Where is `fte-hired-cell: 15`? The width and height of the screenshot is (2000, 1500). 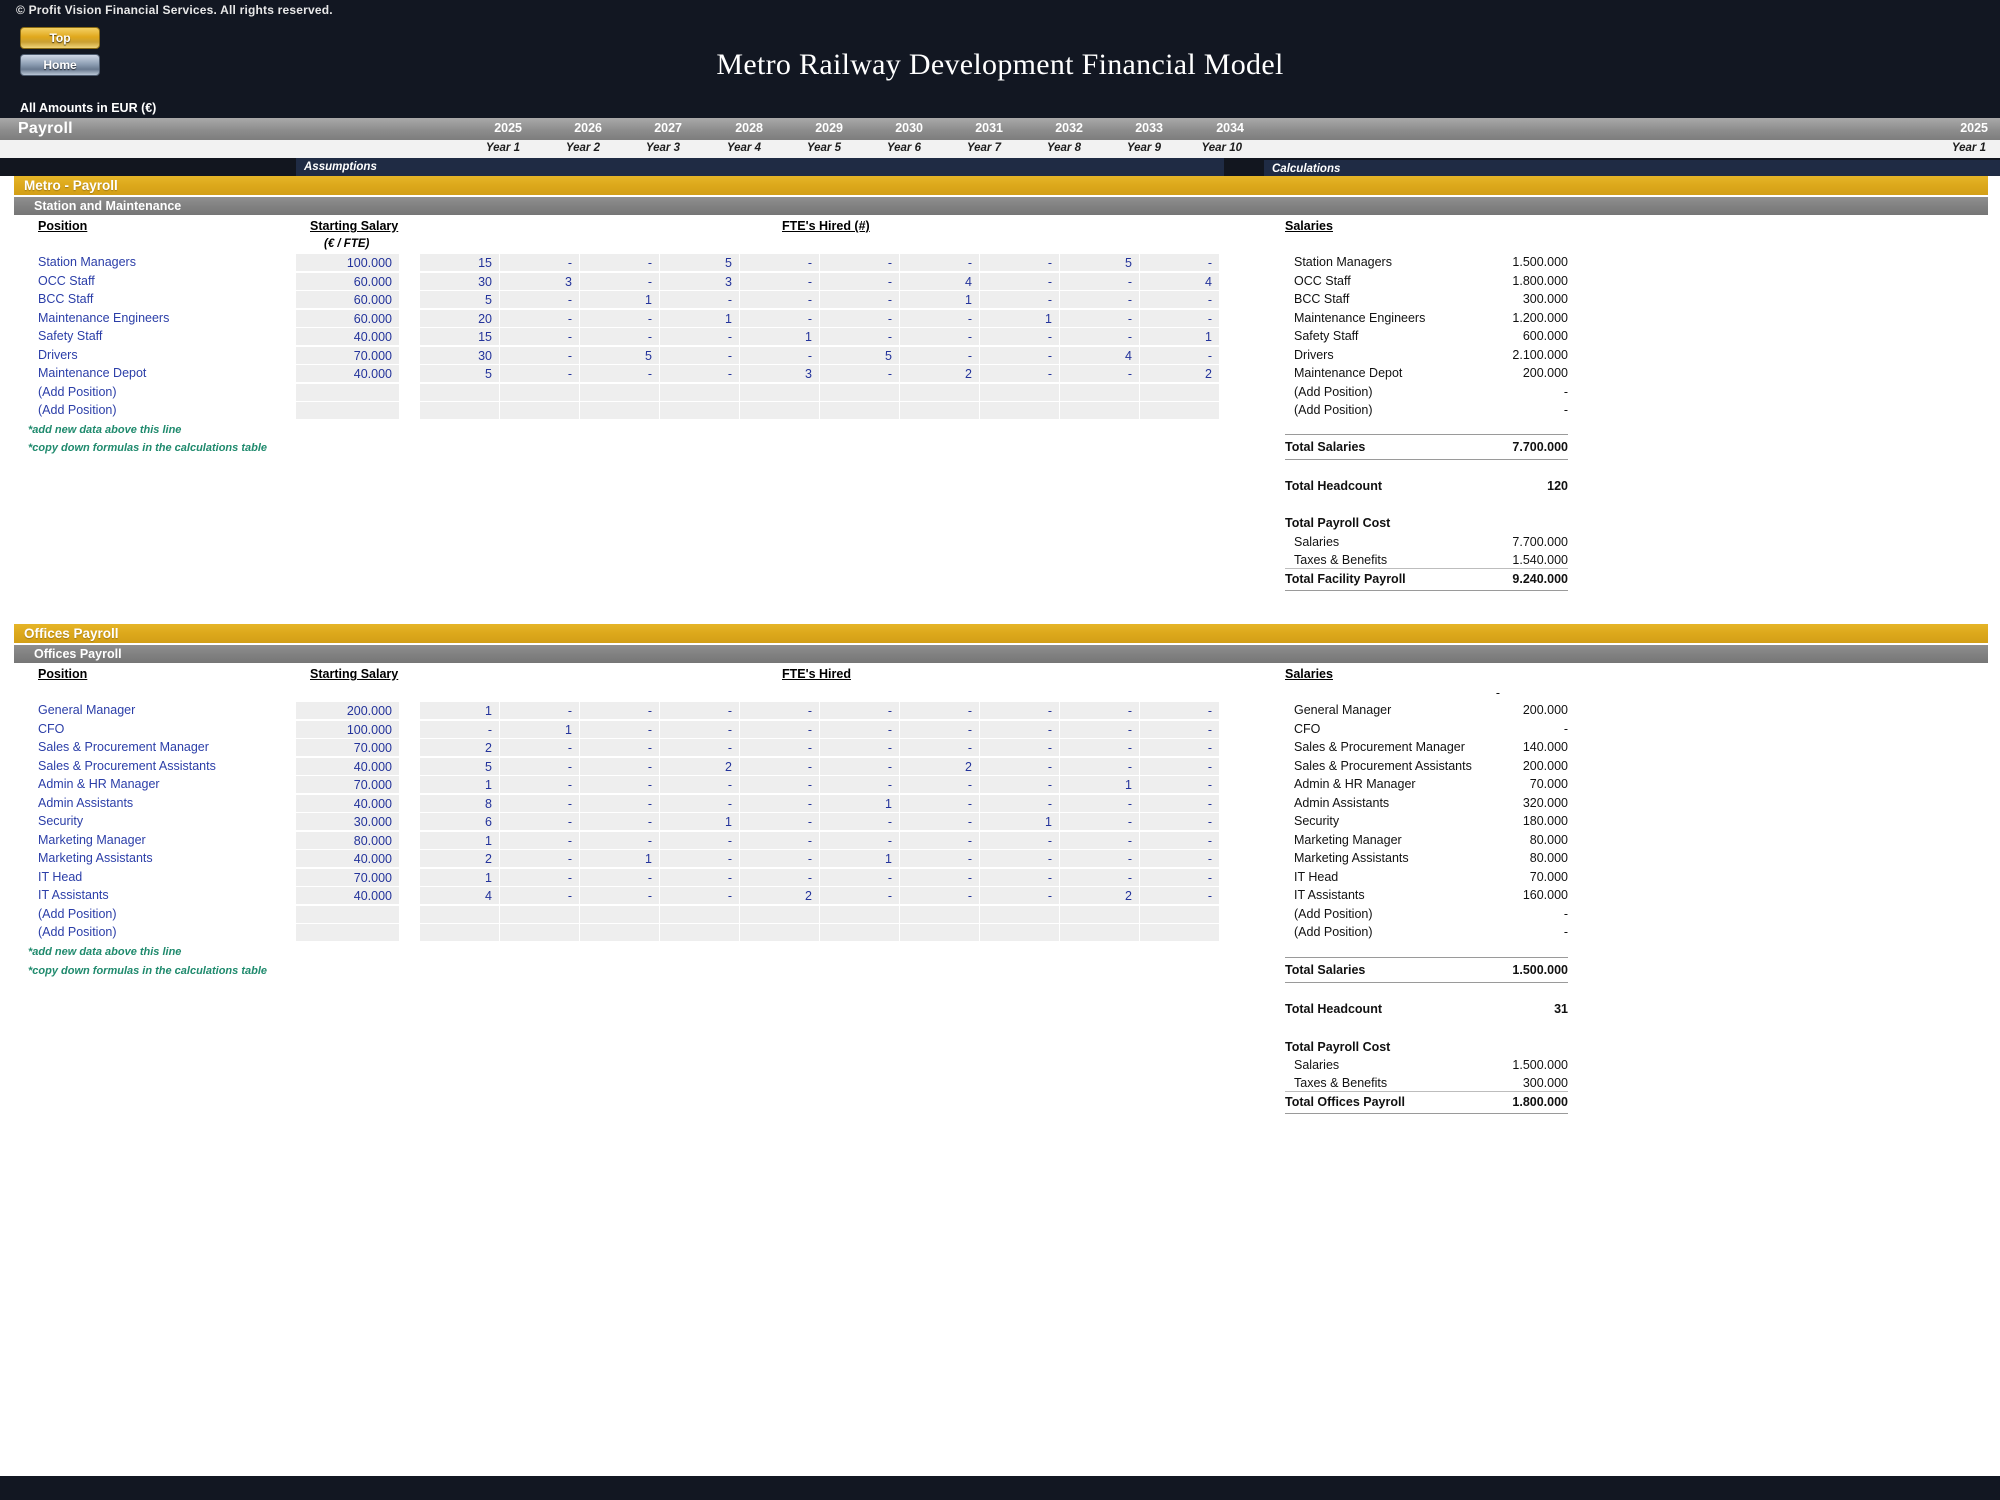 fte-hired-cell: 15 is located at coordinates (460, 263).